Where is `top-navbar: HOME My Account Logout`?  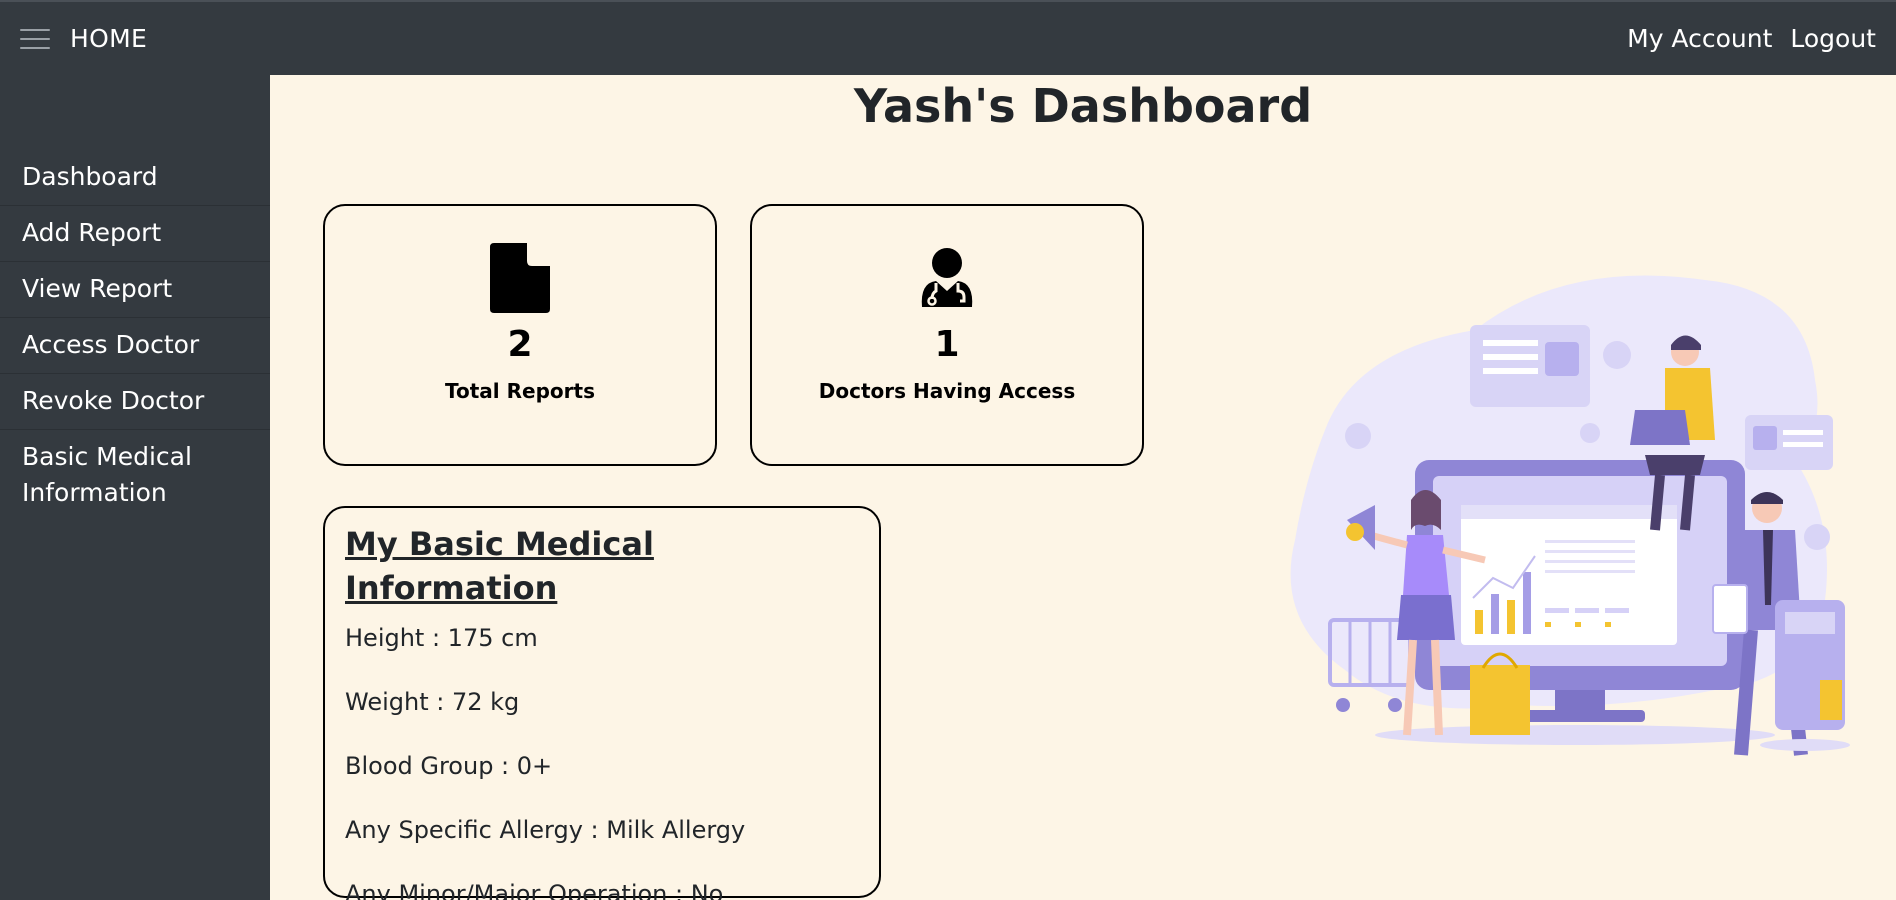
top-navbar: HOME My Account Logout is located at coordinates (948, 37).